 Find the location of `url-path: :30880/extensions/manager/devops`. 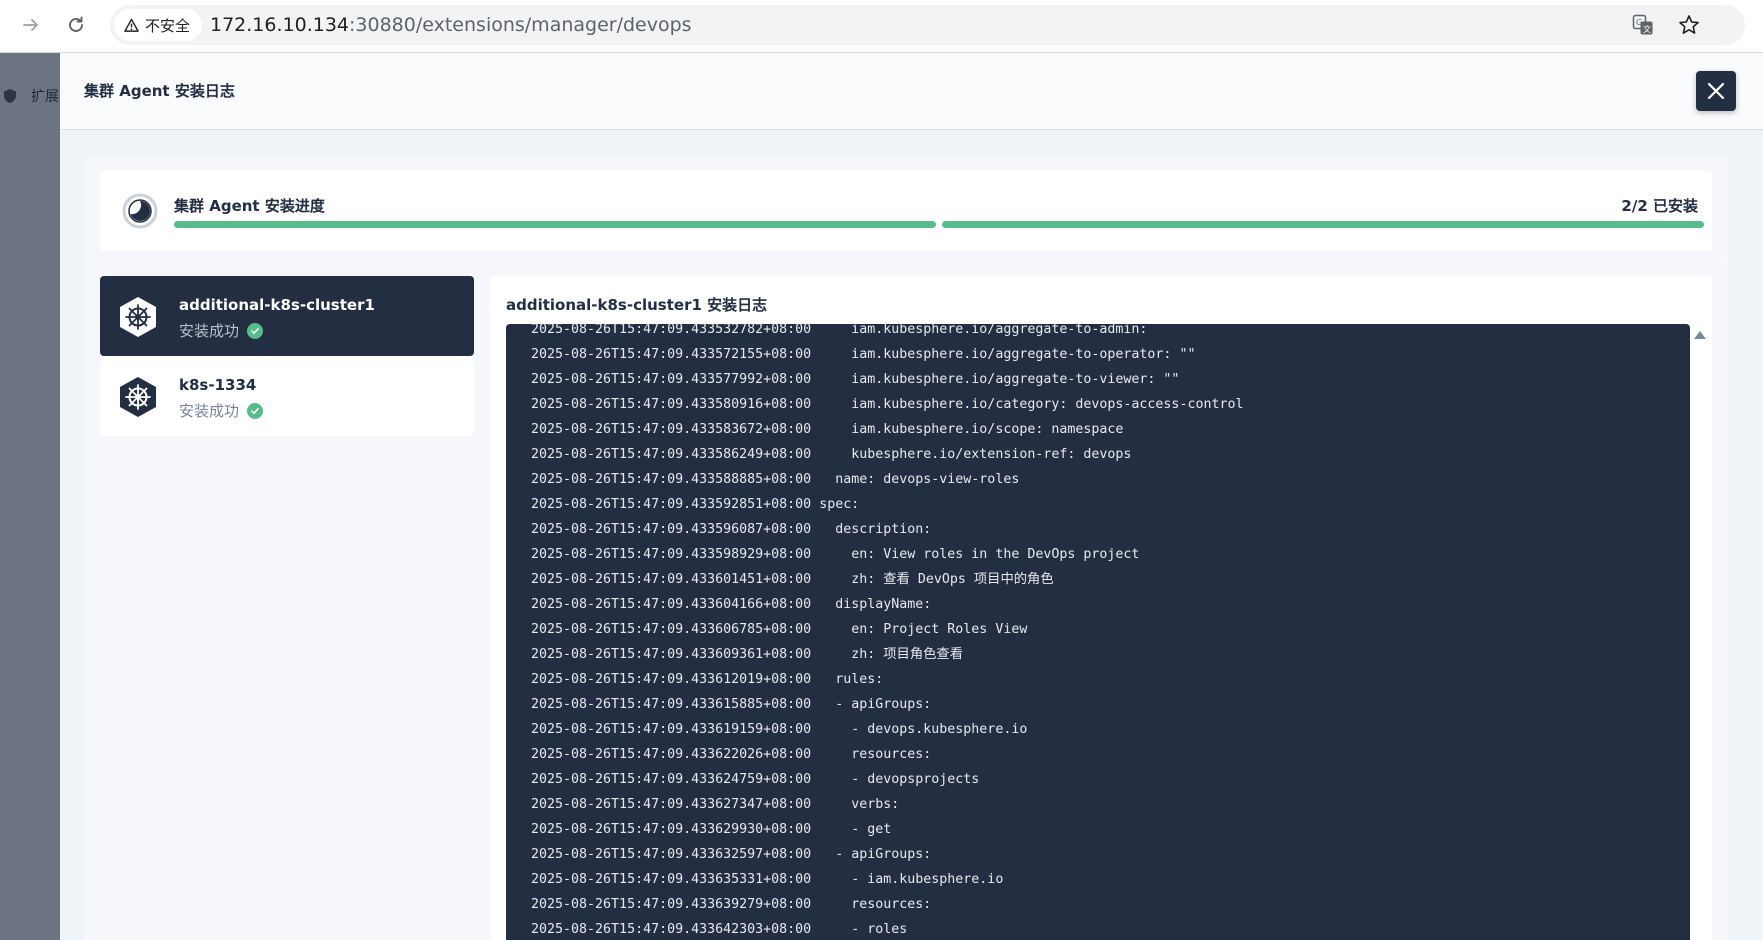

url-path: :30880/extensions/manager/devops is located at coordinates (520, 25).